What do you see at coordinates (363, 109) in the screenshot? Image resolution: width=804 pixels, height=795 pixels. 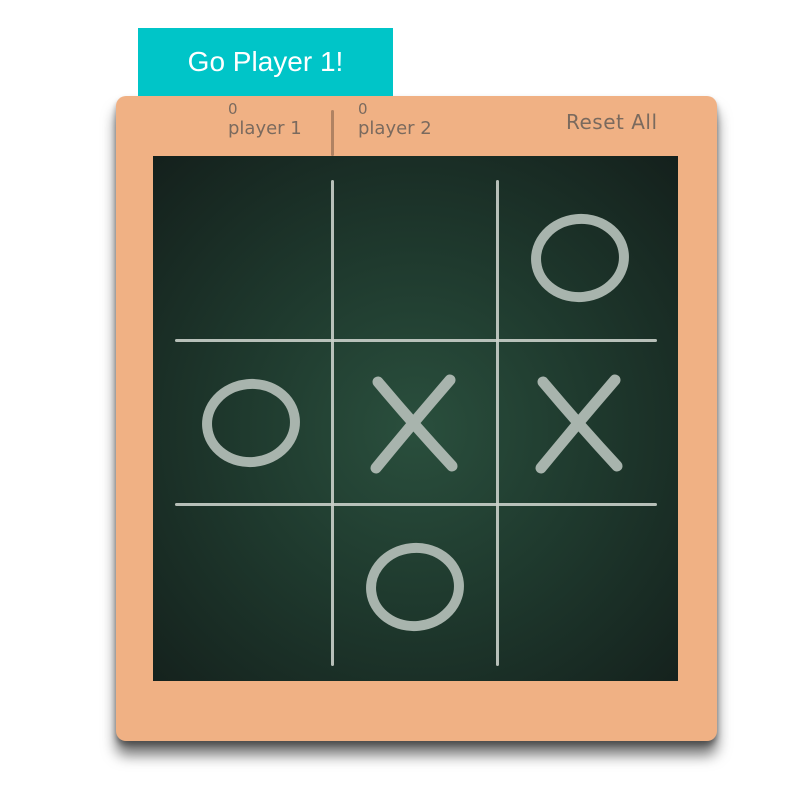 I see `player2-score-count: 0` at bounding box center [363, 109].